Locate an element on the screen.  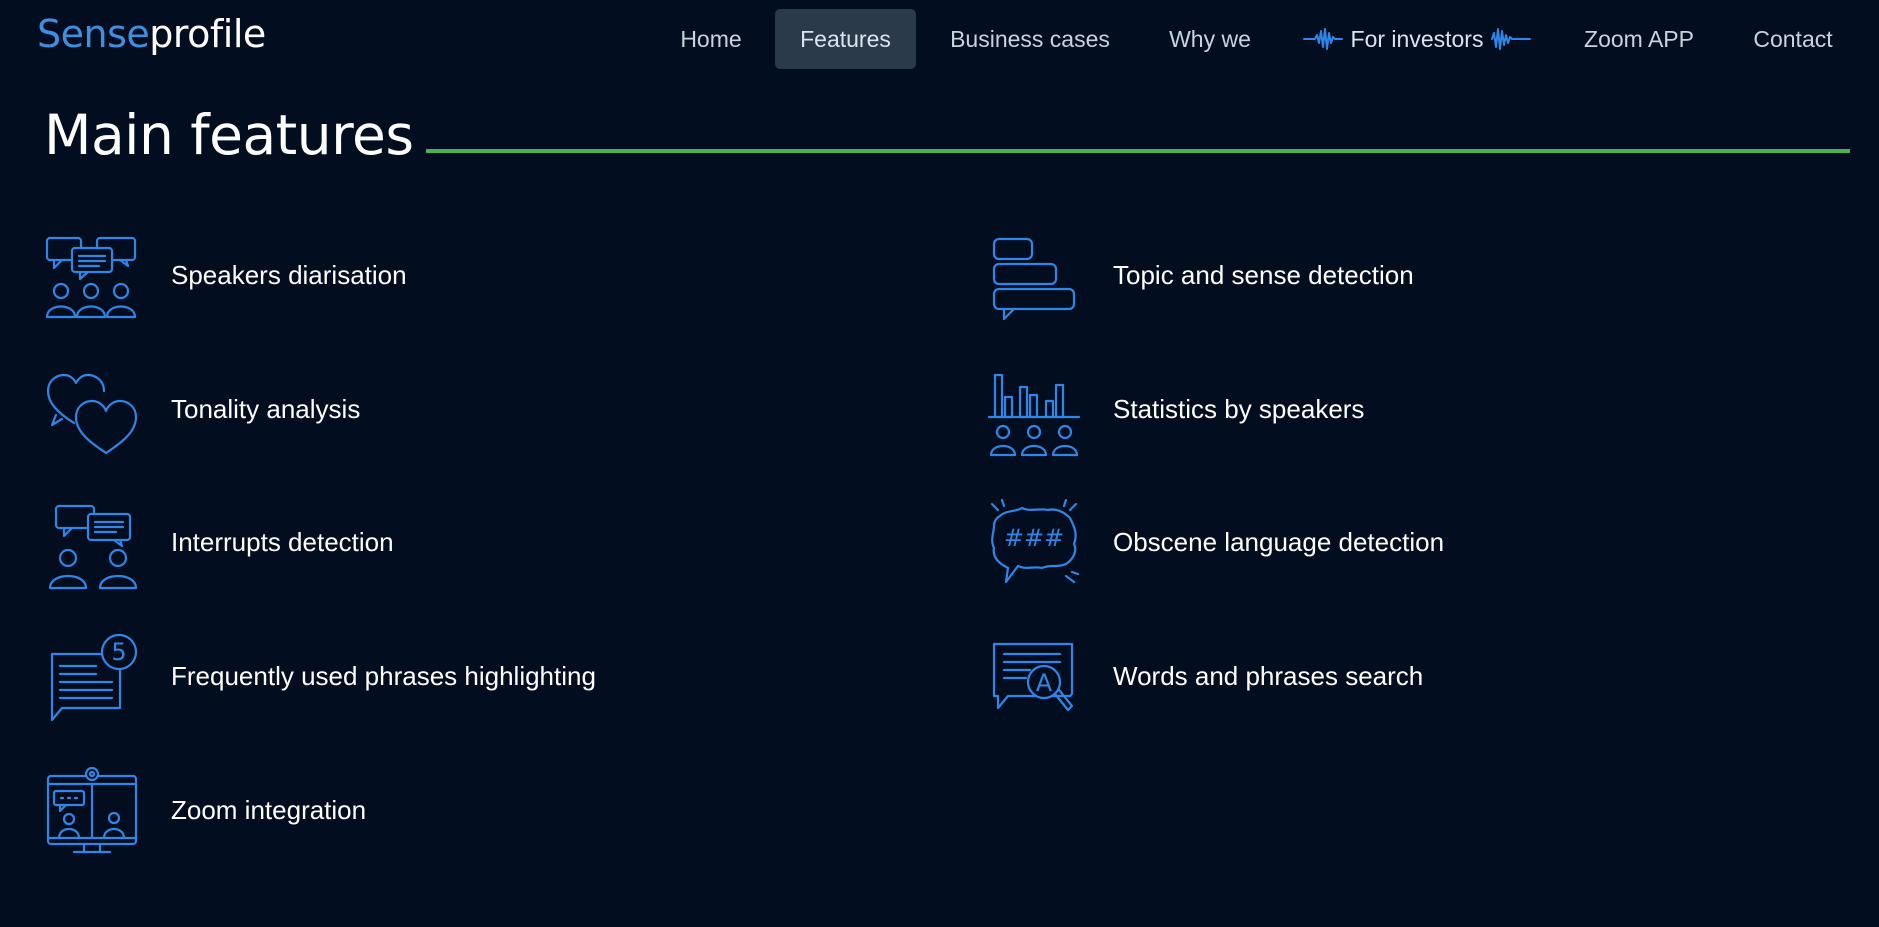
nav-home: Home is located at coordinates (711, 39).